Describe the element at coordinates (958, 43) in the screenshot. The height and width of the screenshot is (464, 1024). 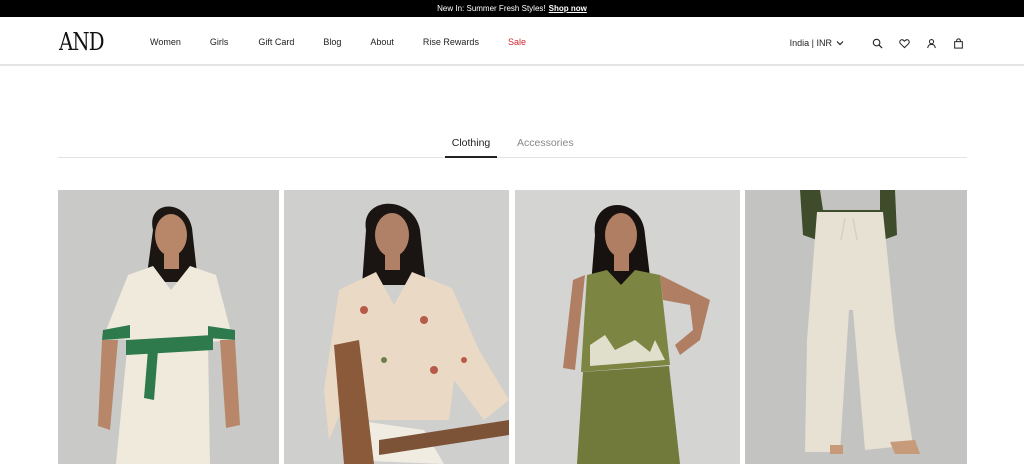
I see `bag-icon` at that location.